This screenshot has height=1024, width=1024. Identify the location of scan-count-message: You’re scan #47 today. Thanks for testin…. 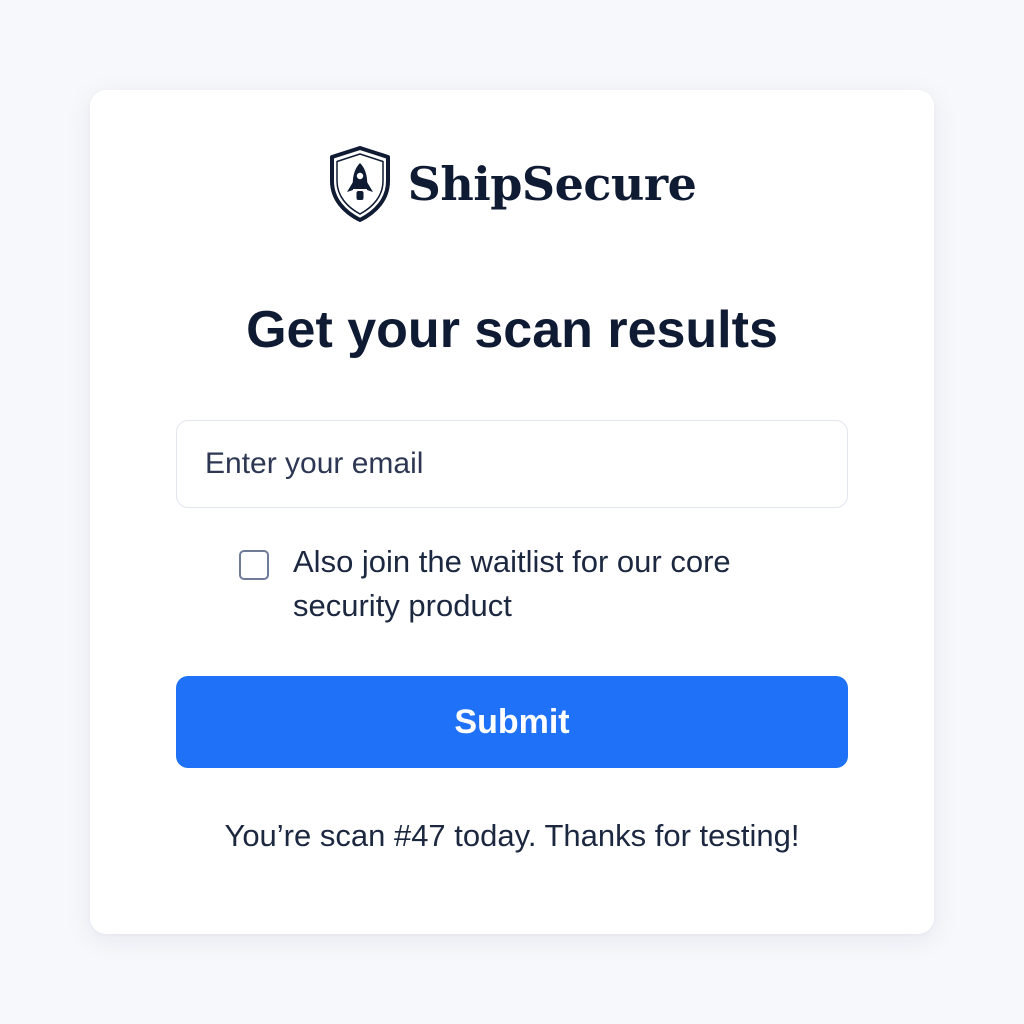
(512, 835).